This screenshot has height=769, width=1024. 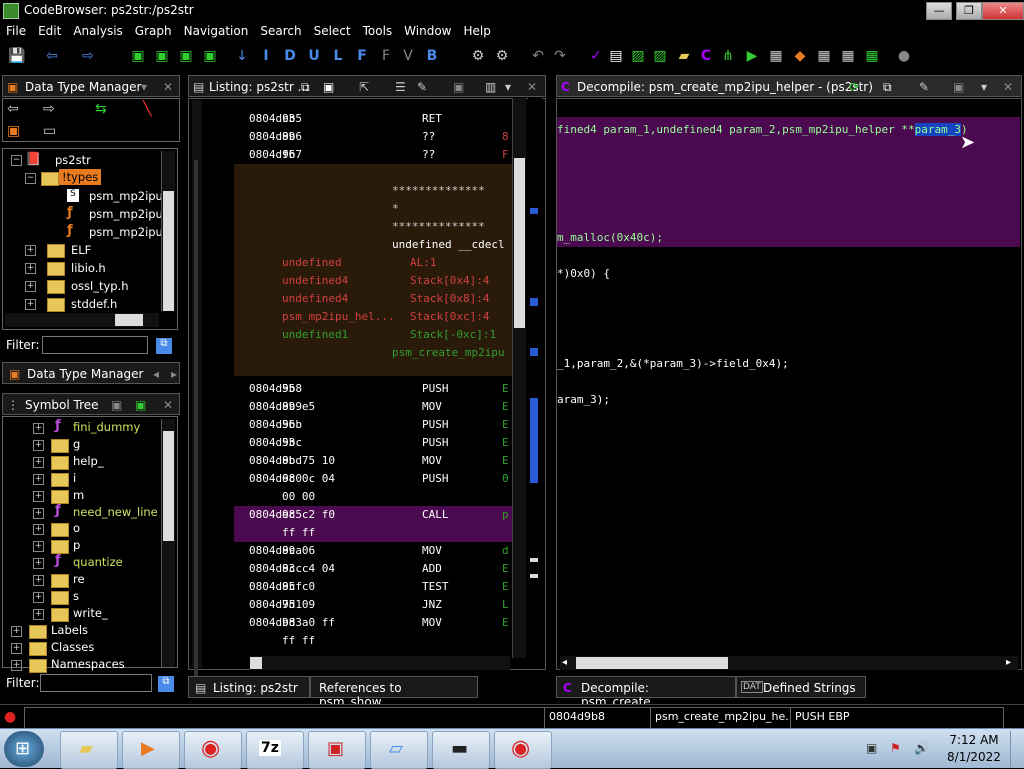 I want to click on listing-mnemonic: PUSH, so click(x=435, y=427).